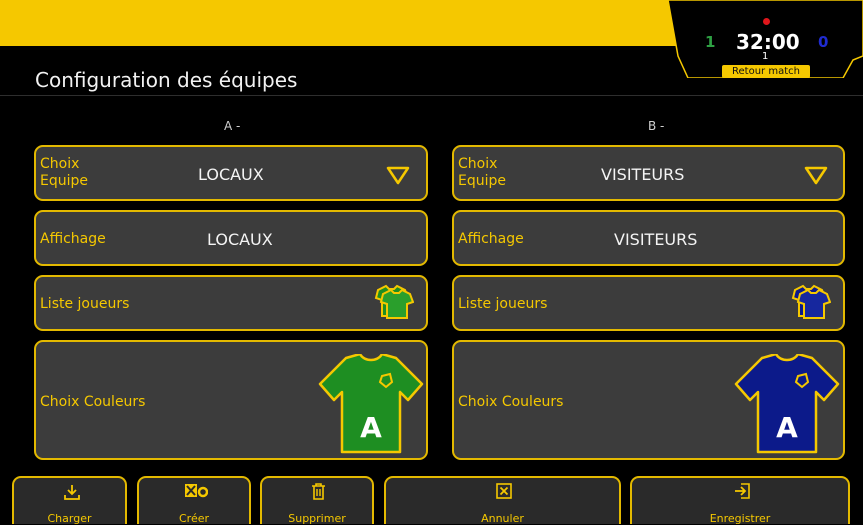 The image size is (863, 525). What do you see at coordinates (502, 518) in the screenshot?
I see `cancel-label: Annuler` at bounding box center [502, 518].